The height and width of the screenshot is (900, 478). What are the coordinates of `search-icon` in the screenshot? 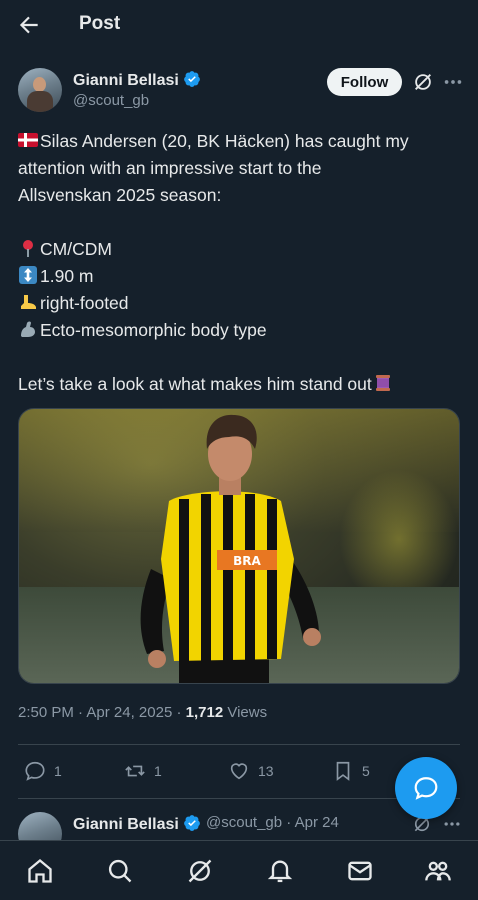 It's located at (120, 871).